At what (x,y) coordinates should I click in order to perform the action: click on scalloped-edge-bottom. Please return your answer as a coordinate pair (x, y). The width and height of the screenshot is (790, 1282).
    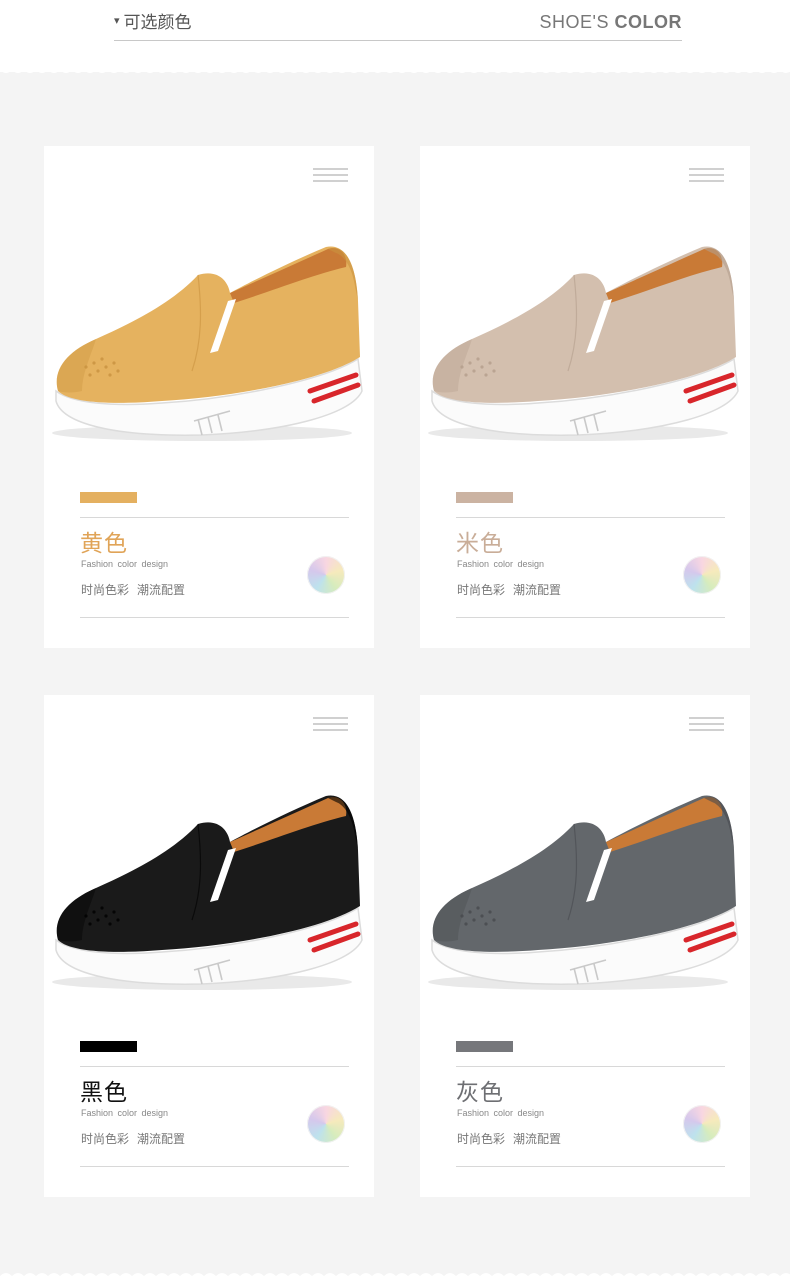
    Looking at the image, I should click on (395, 1277).